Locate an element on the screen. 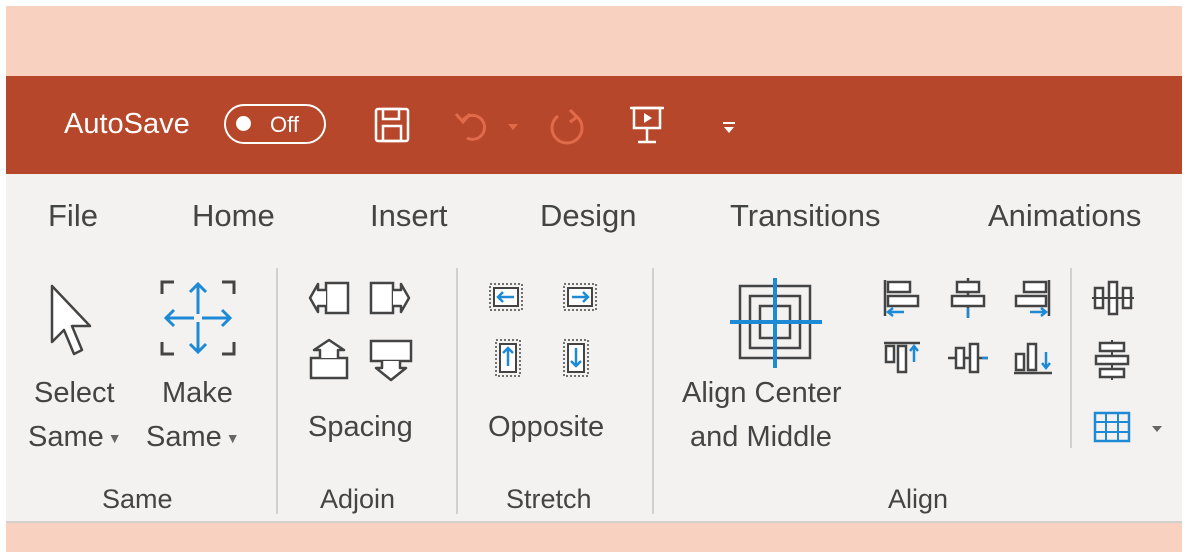 This screenshot has width=1187, height=553. tab-transitions: Transitions is located at coordinates (805, 216).